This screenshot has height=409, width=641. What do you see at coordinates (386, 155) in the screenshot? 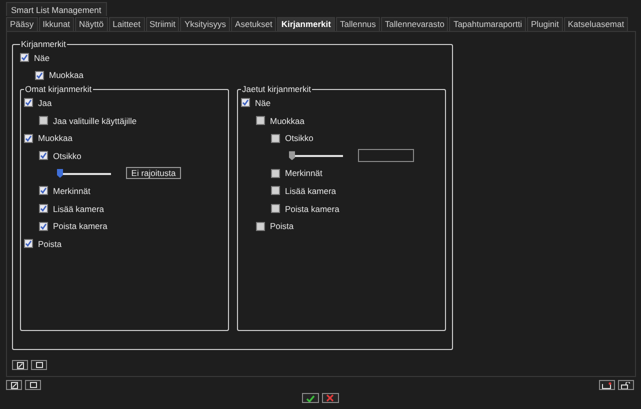
I see `text-field` at bounding box center [386, 155].